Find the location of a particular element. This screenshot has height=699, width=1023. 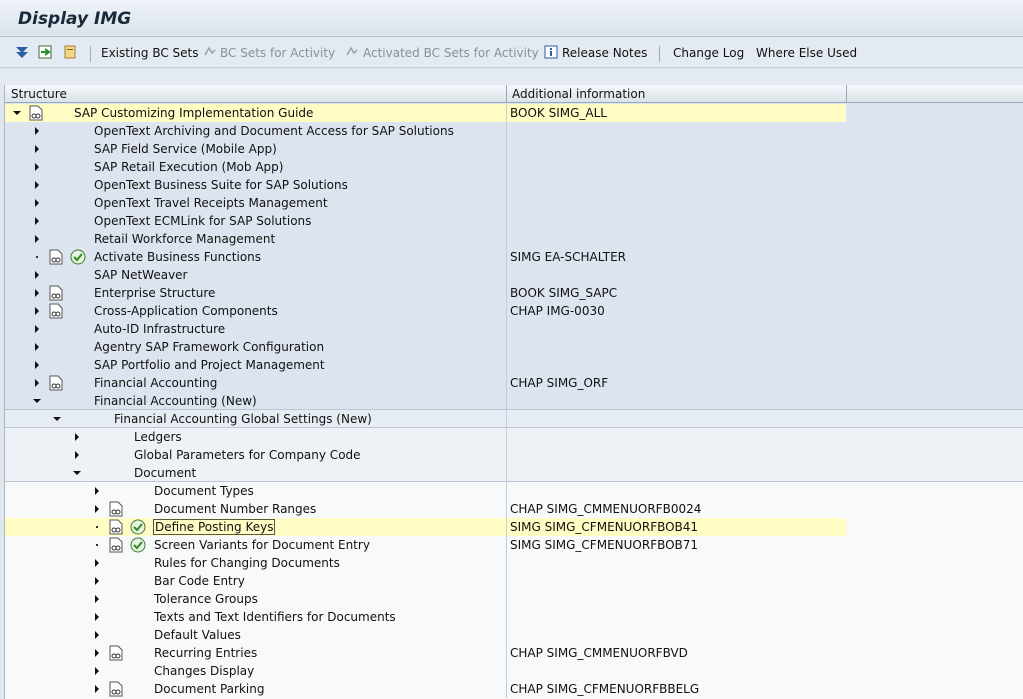

tree-node-label: Tolerance Groups is located at coordinates (206, 599).